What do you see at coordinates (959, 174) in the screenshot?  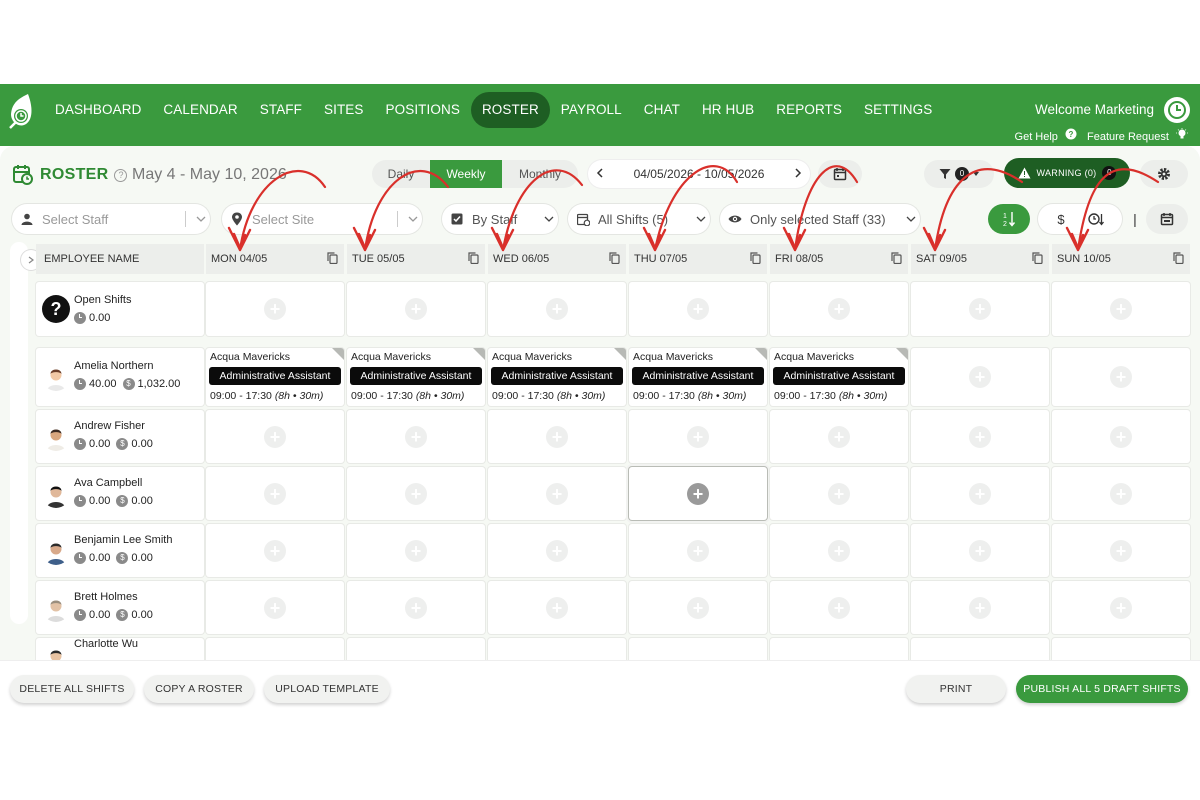 I see `filter-button: 0` at bounding box center [959, 174].